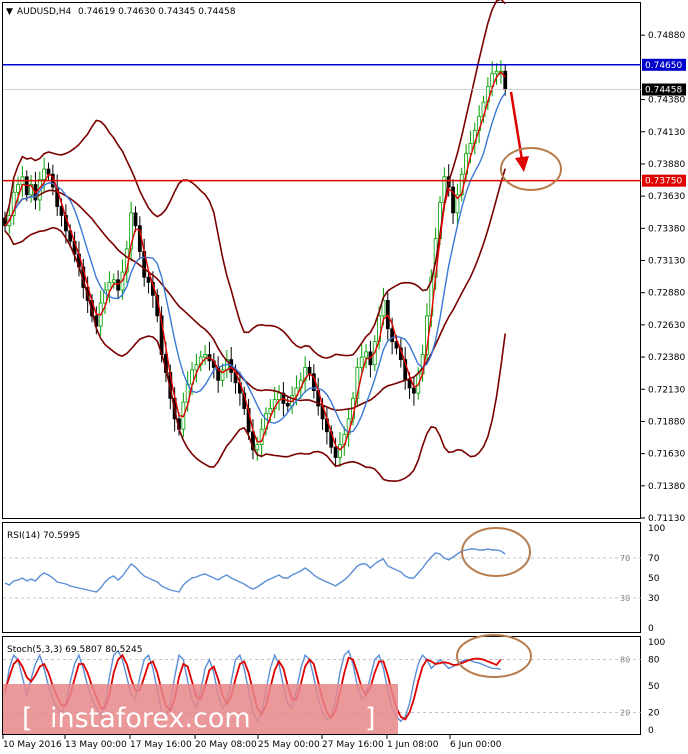  Describe the element at coordinates (666, 390) in the screenshot. I see `price-tick-label: 0.72130` at that location.